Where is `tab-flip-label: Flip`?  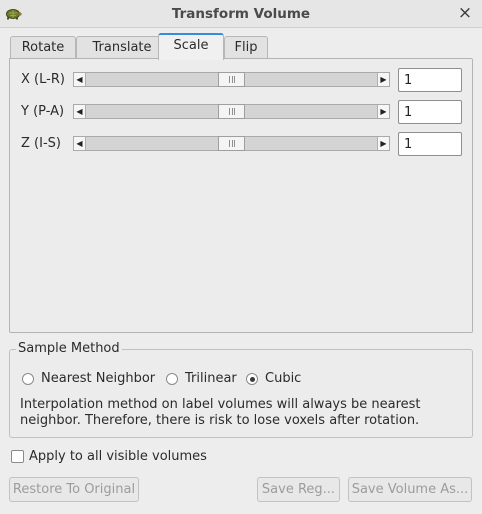
tab-flip-label: Flip is located at coordinates (246, 47).